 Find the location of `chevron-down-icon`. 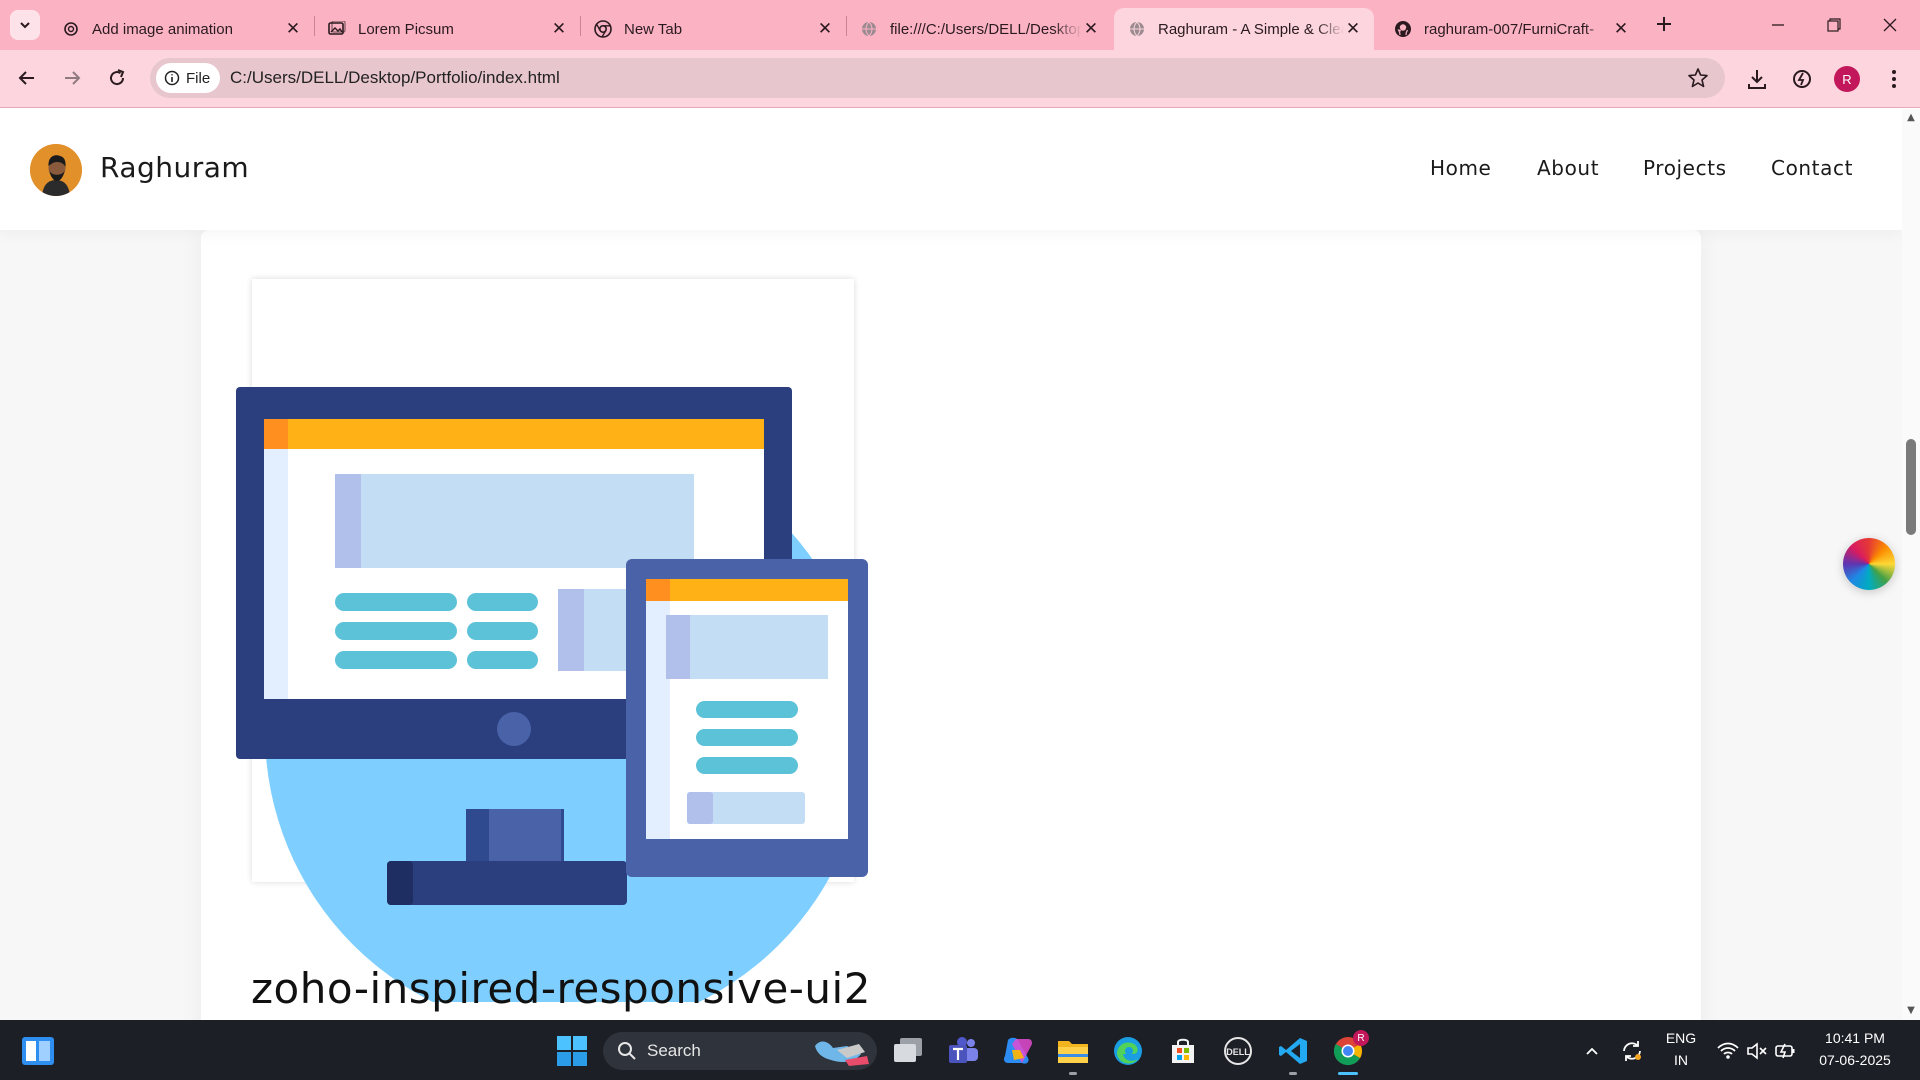

chevron-down-icon is located at coordinates (25, 25).